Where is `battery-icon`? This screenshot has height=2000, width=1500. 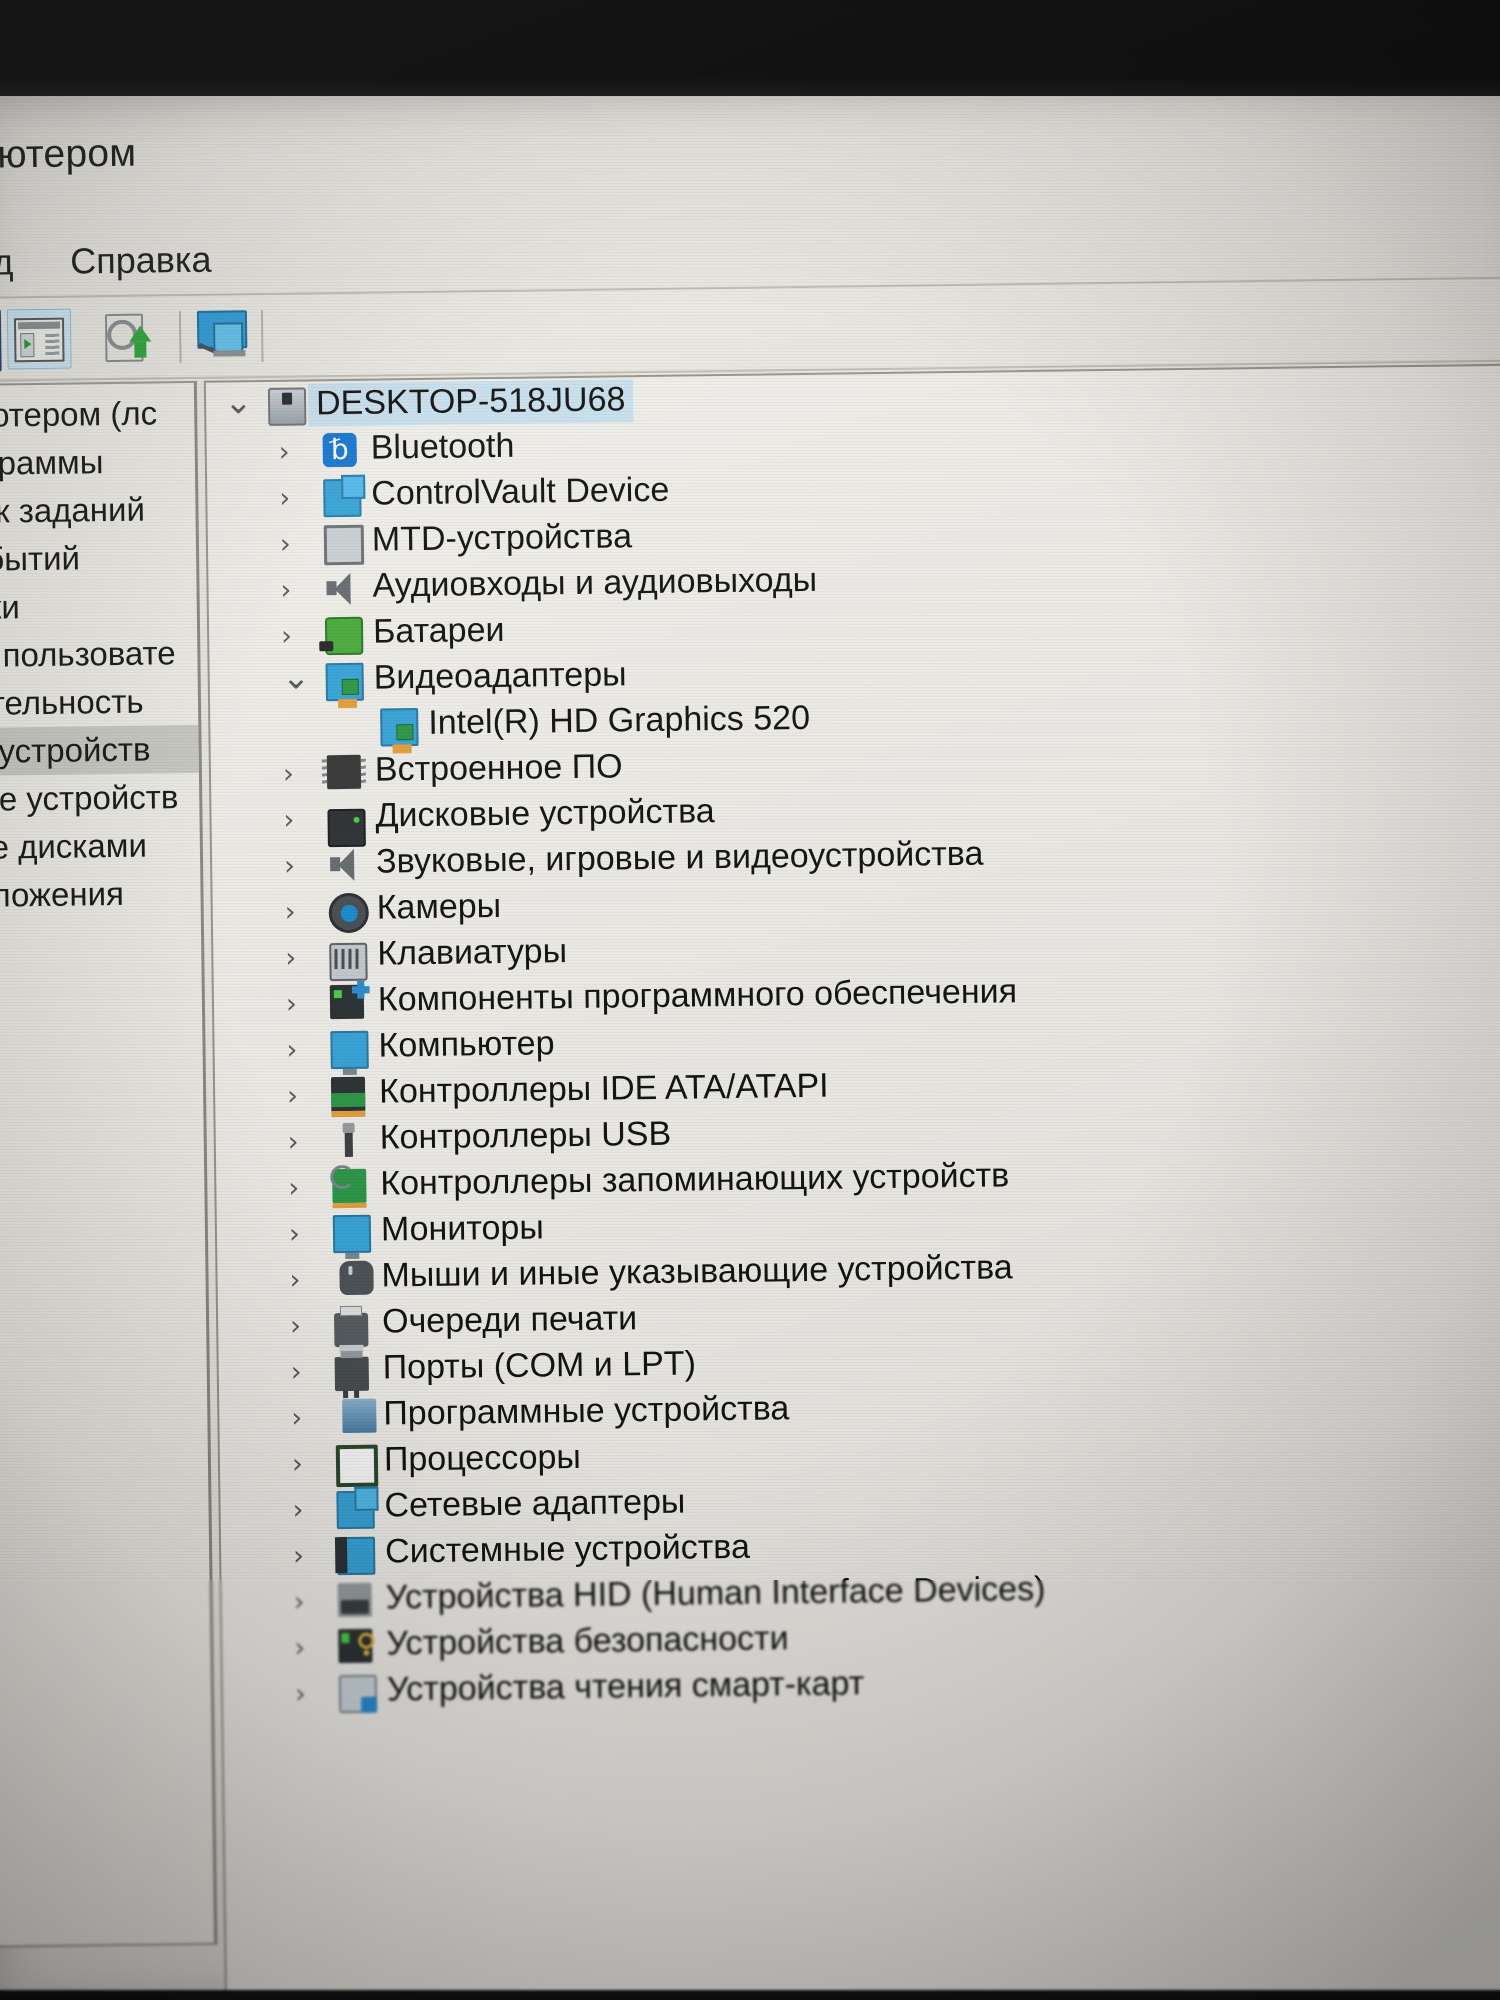 battery-icon is located at coordinates (344, 636).